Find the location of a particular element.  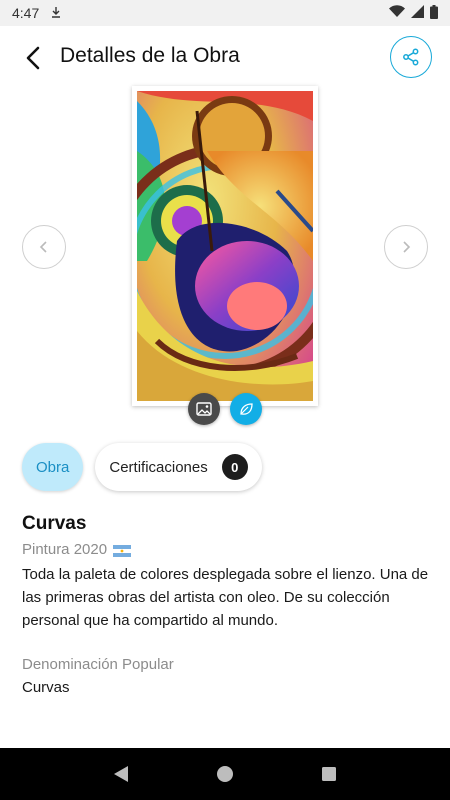

artwork-meta: Pintura 2020 is located at coordinates (77, 549).